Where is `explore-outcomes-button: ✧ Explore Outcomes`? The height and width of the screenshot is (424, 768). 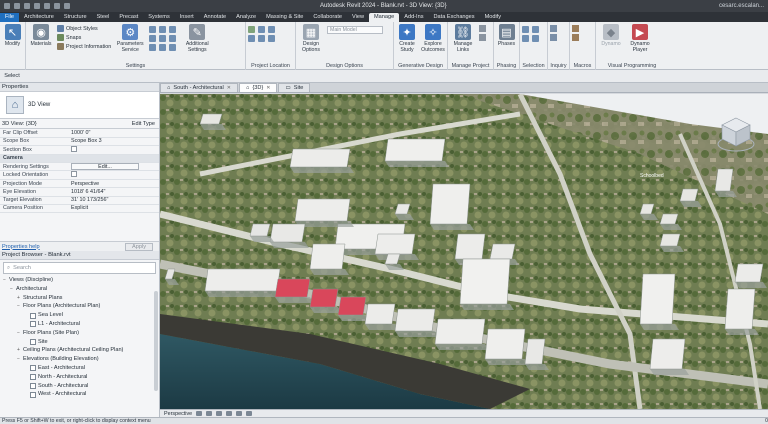 explore-outcomes-button: ✧ Explore Outcomes is located at coordinates (433, 38).